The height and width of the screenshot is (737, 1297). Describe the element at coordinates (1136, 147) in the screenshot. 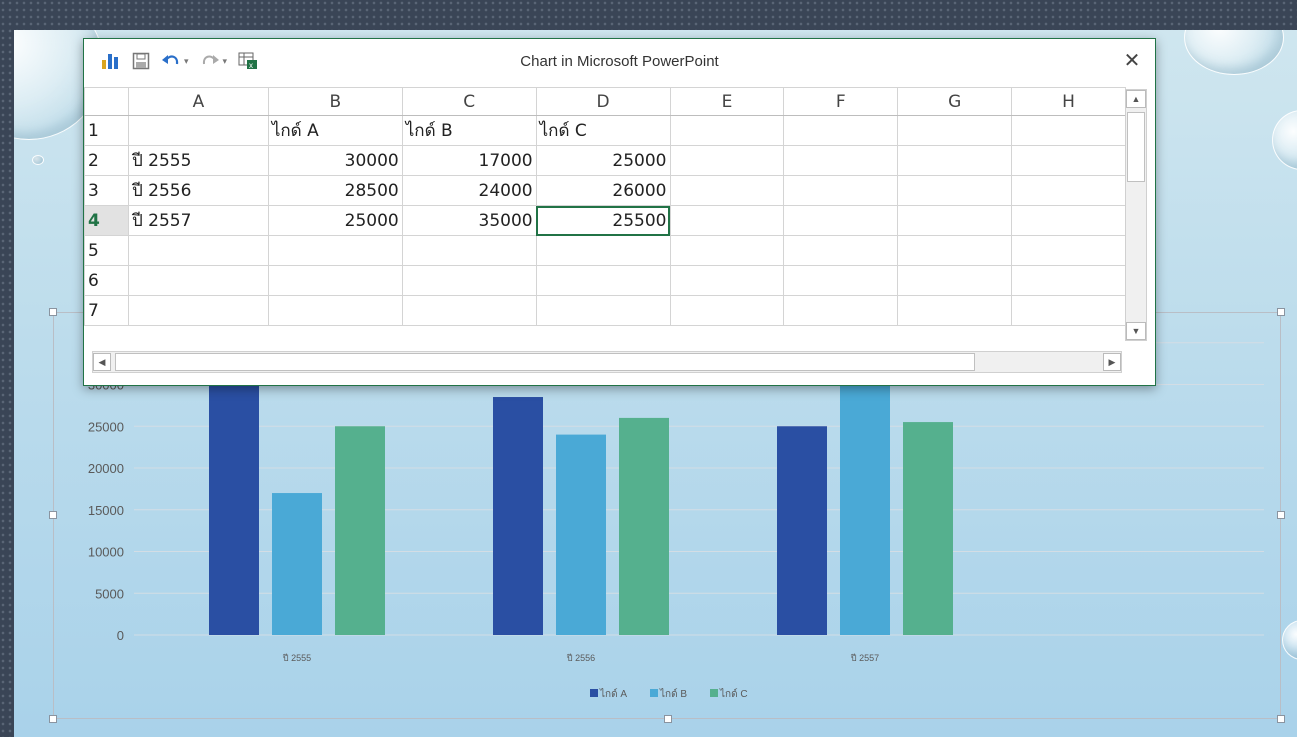

I see `vertical-scroll-thumb` at that location.